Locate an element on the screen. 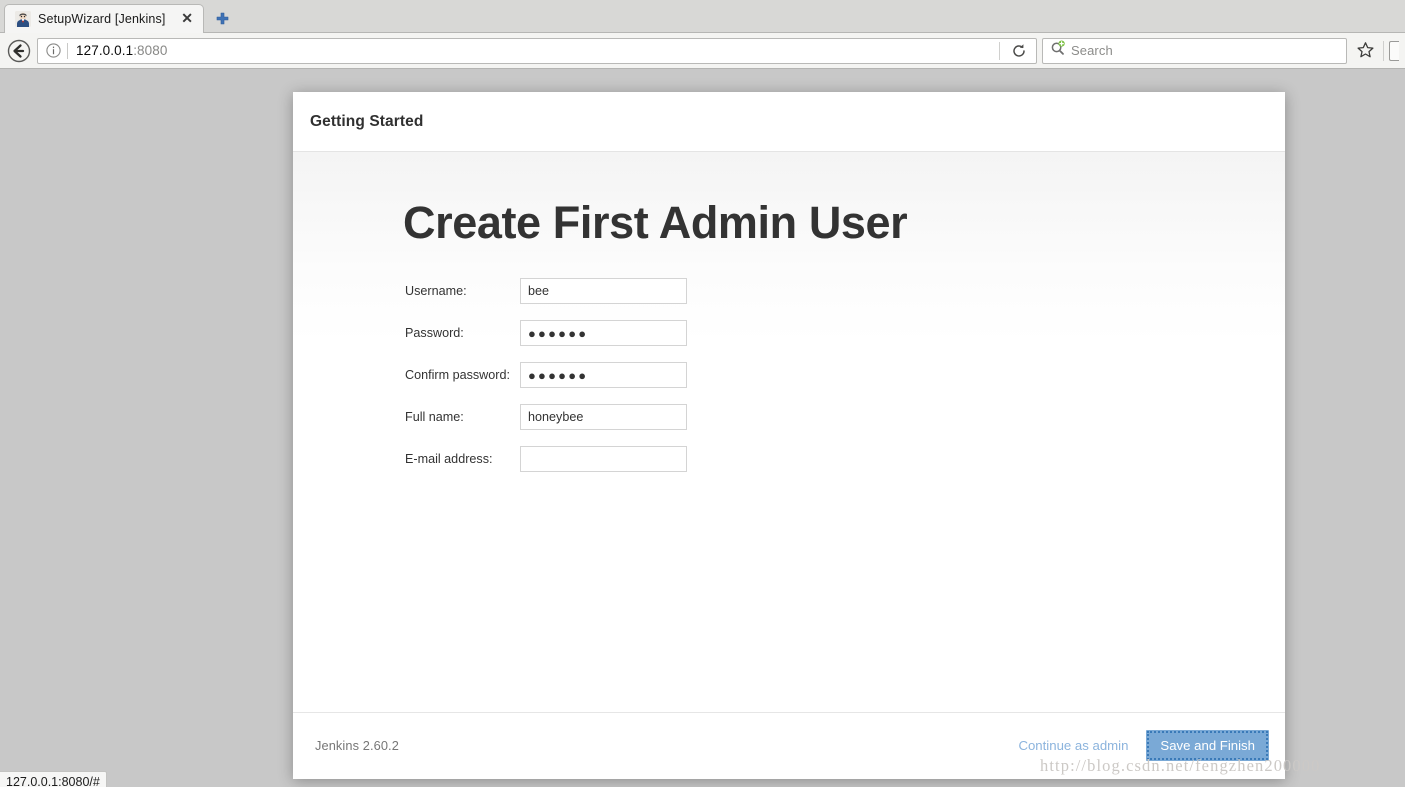 This screenshot has height=787, width=1405. url-bar: 127.0.0.1:8080 is located at coordinates (537, 50).